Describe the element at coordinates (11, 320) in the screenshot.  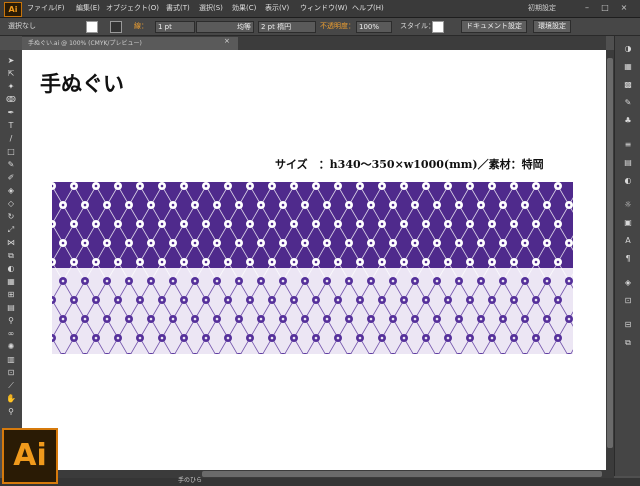
I see `eyedropper-tool-icon: ⚲` at that location.